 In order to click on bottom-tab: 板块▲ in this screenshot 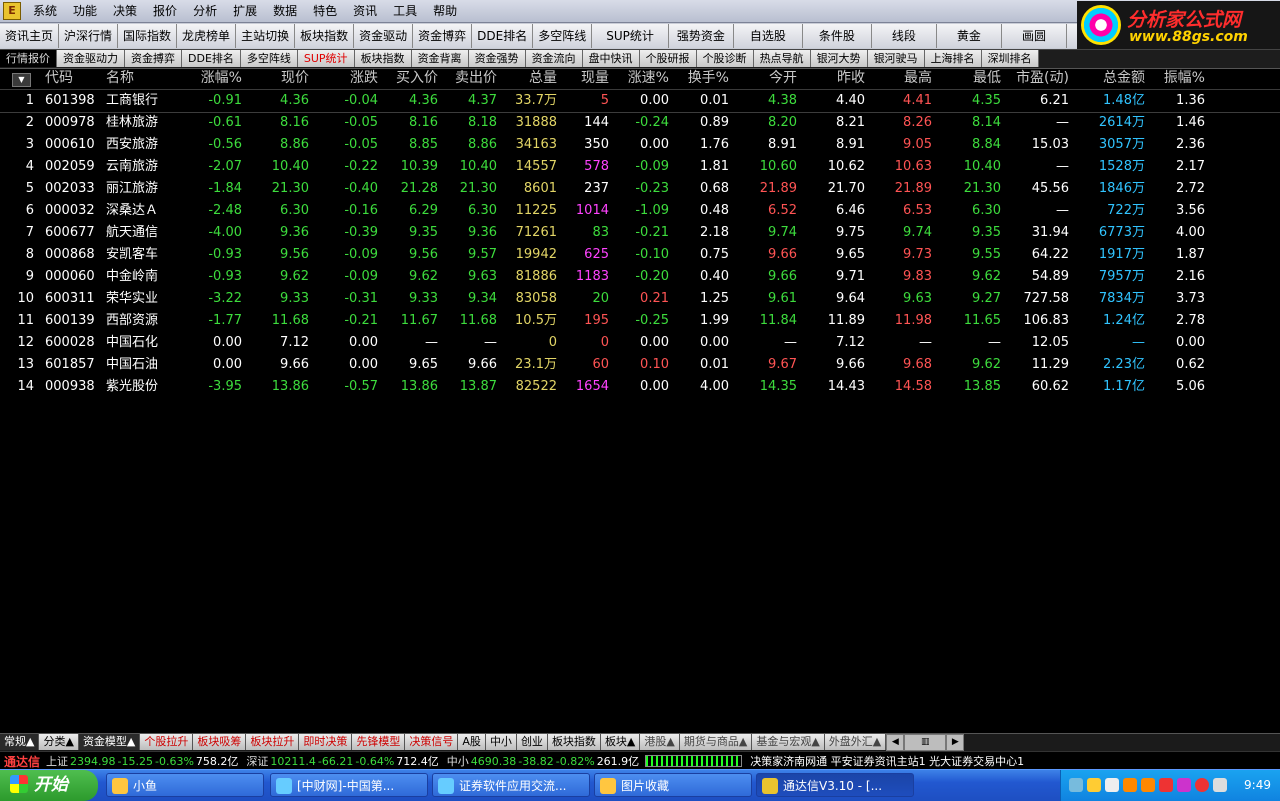, I will do `click(620, 742)`.